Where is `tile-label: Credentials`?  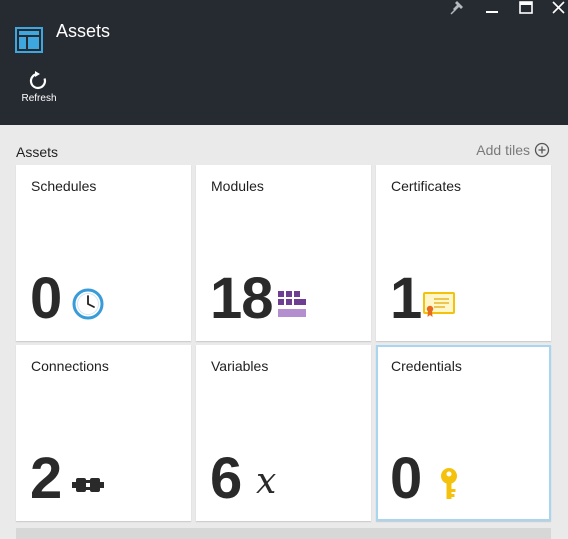
tile-label: Credentials is located at coordinates (426, 366).